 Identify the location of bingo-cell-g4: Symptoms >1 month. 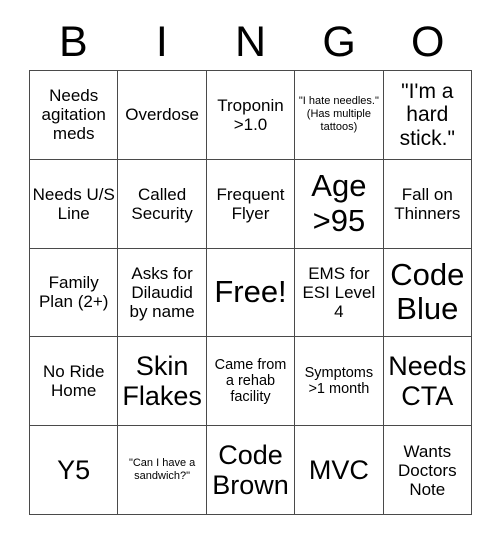
(339, 382).